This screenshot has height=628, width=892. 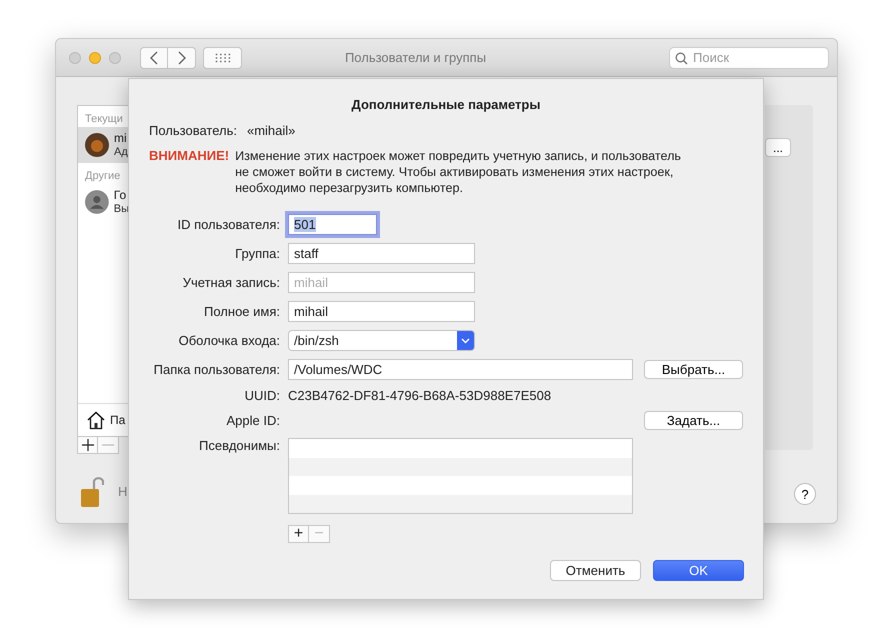 What do you see at coordinates (97, 145) in the screenshot?
I see `avatar-photo-placeholder` at bounding box center [97, 145].